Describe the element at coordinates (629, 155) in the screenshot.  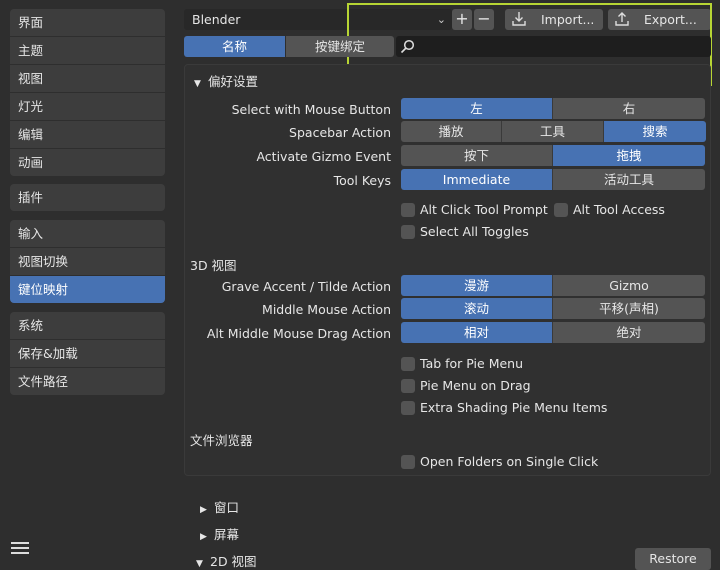
I see `gizmo-event-drag: 拖拽` at that location.